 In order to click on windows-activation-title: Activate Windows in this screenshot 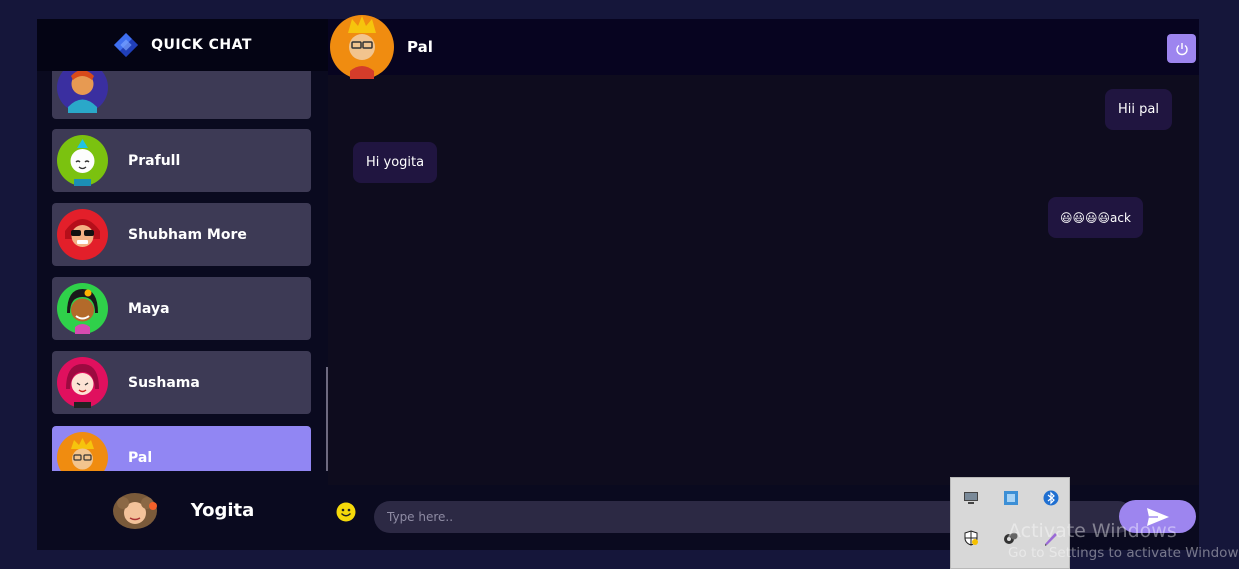, I will do `click(1092, 531)`.